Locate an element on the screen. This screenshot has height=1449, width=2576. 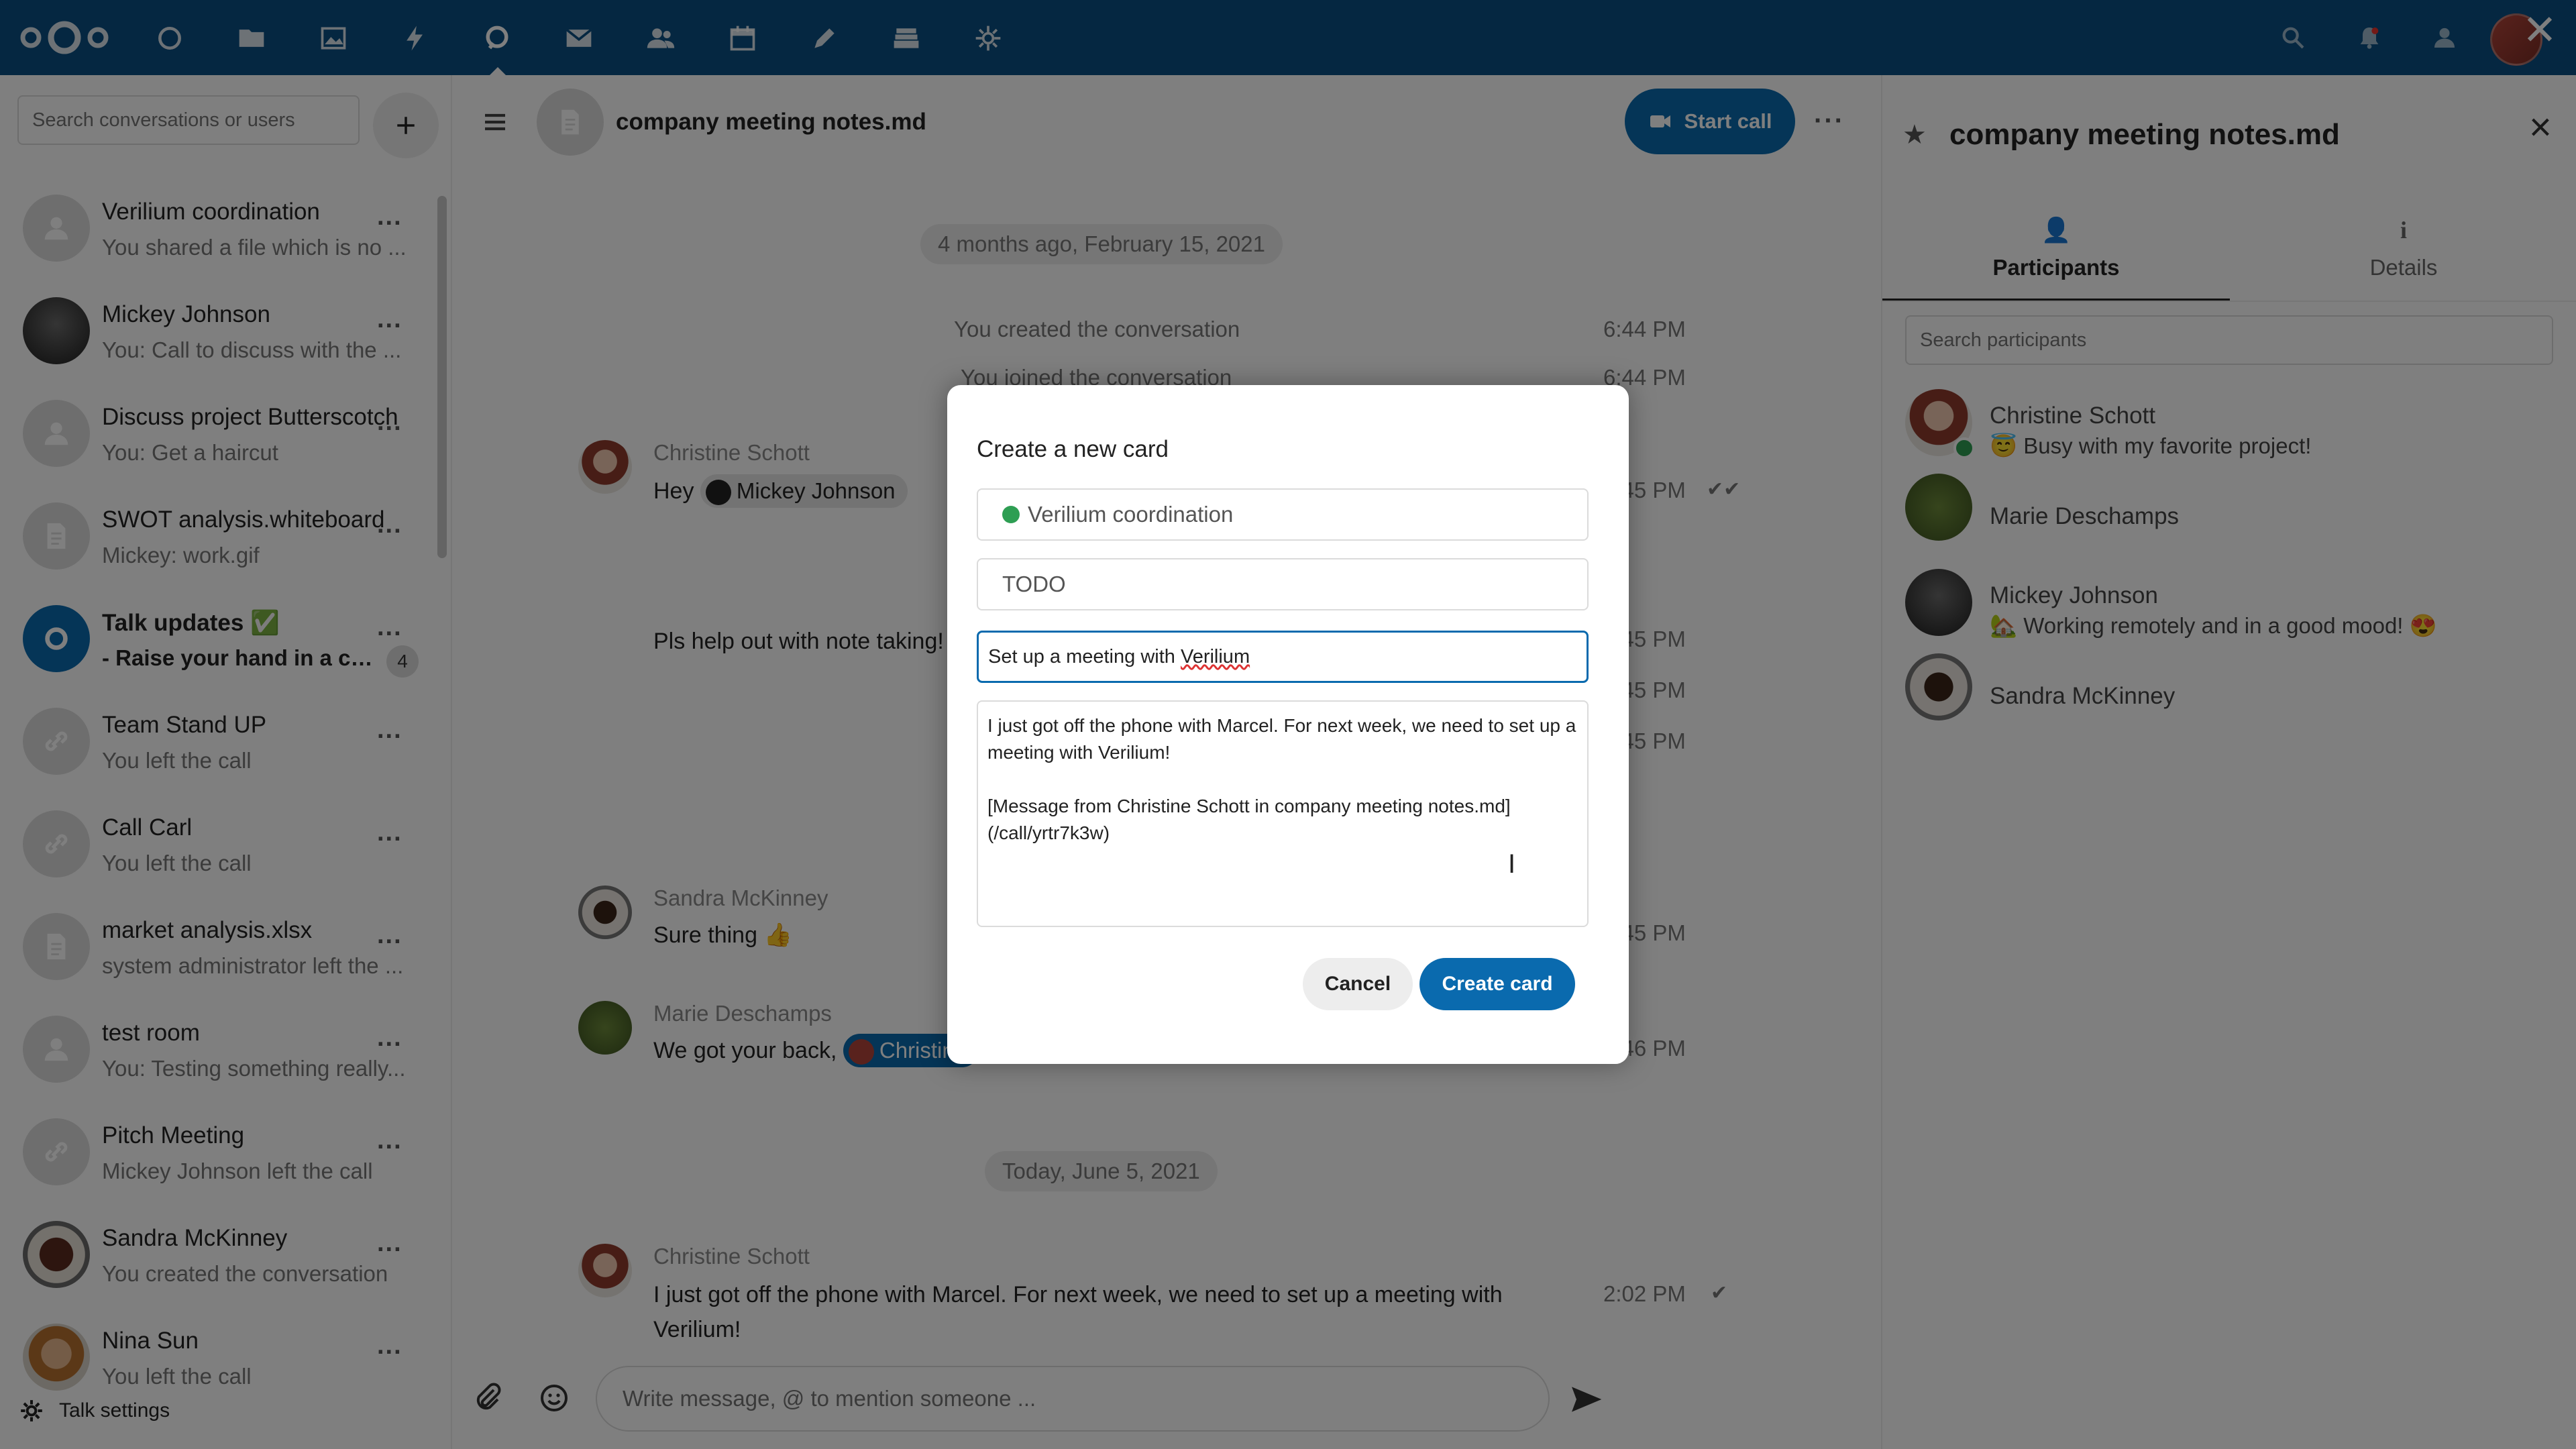
card-title-text: Set up a meeting with is located at coordinates (1084, 656).